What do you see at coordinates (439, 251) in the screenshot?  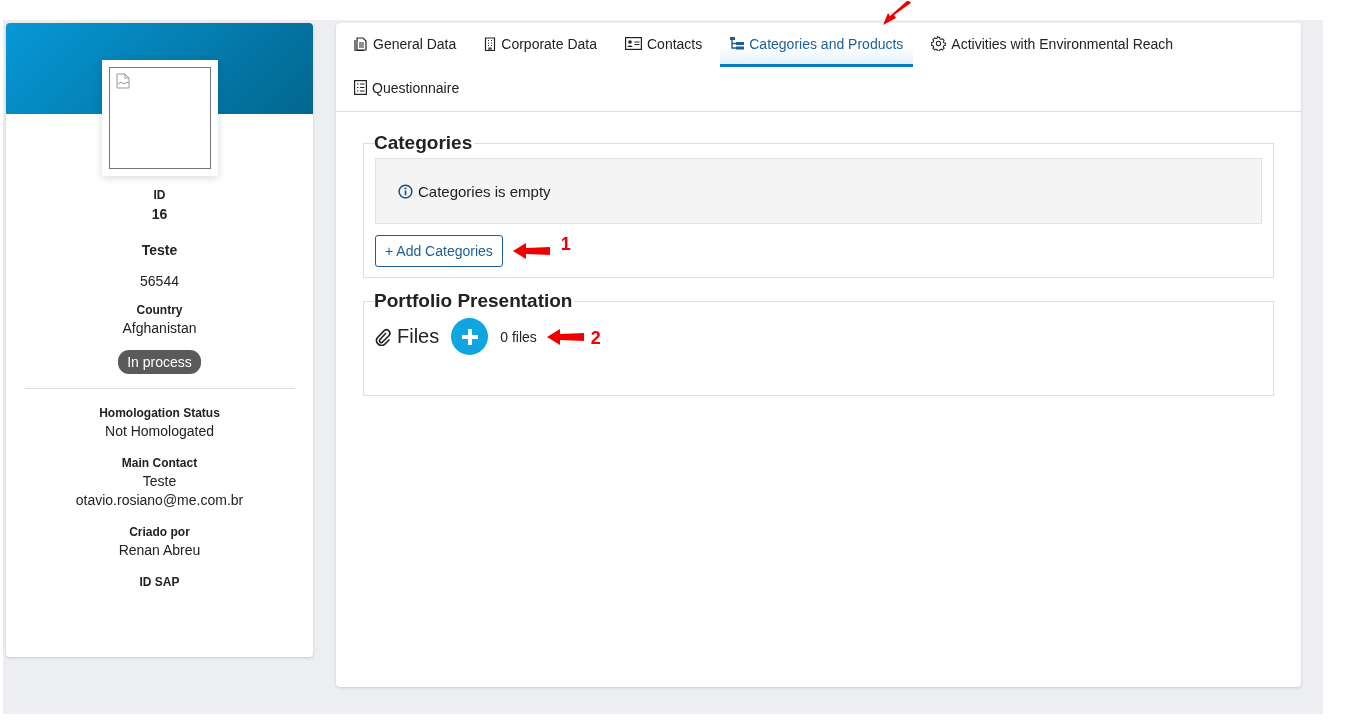 I see `add-categories-button: + Add Categories` at bounding box center [439, 251].